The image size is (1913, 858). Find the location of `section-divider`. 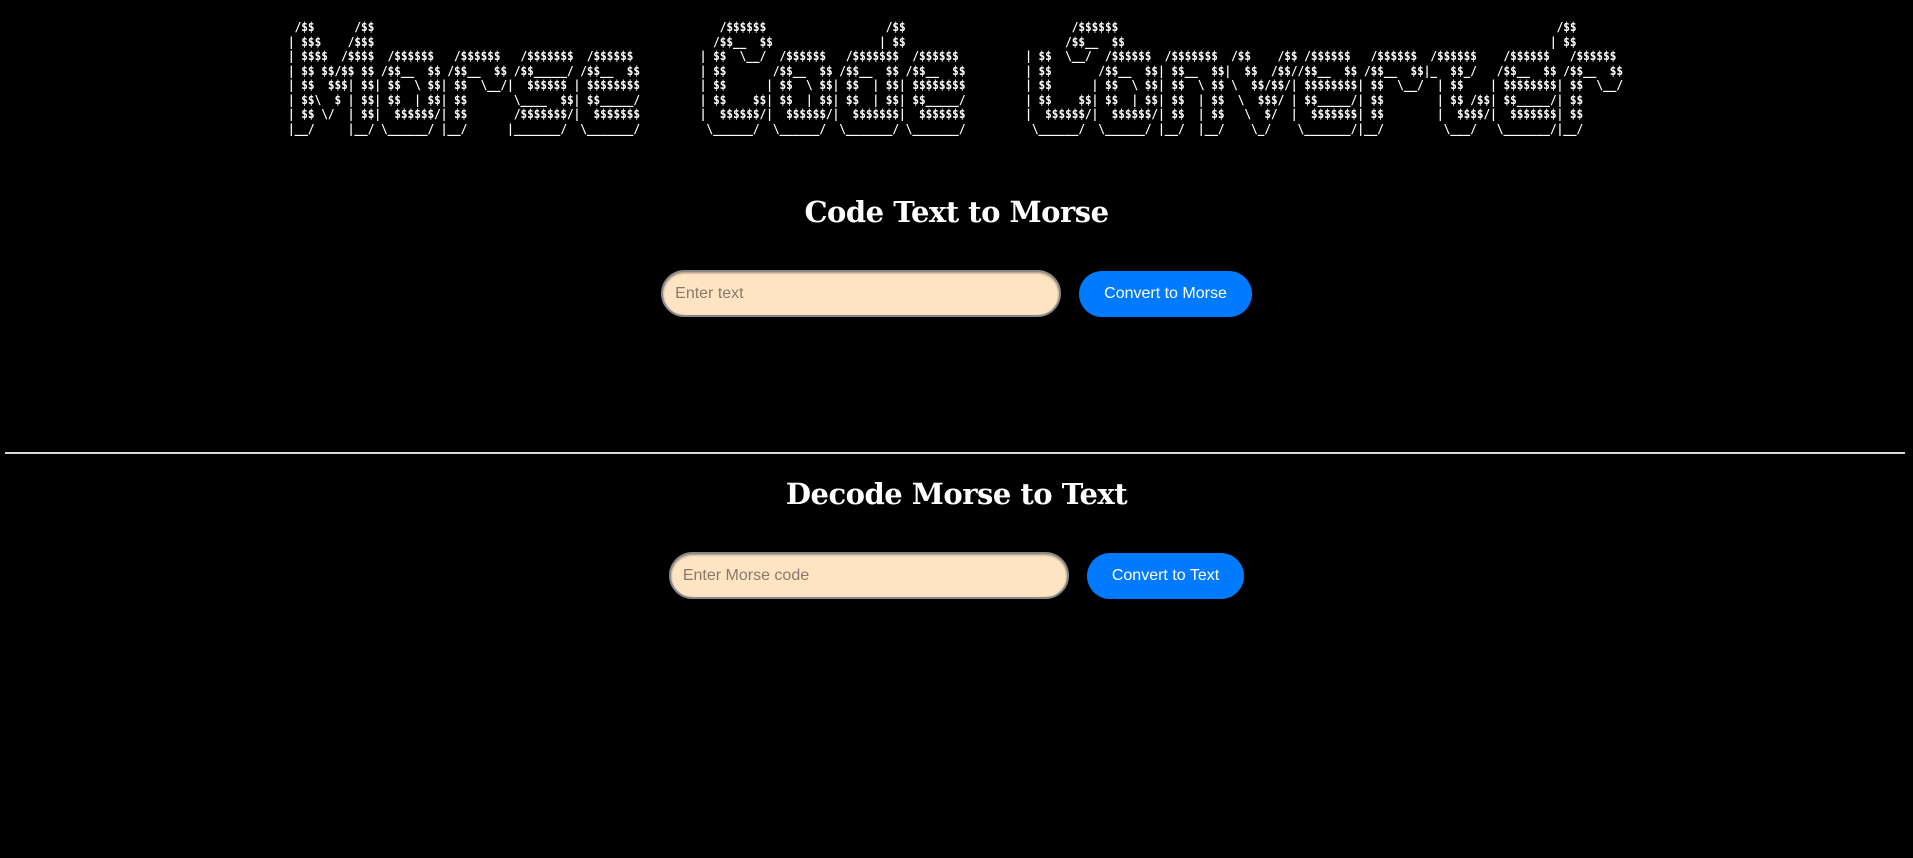

section-divider is located at coordinates (955, 453).